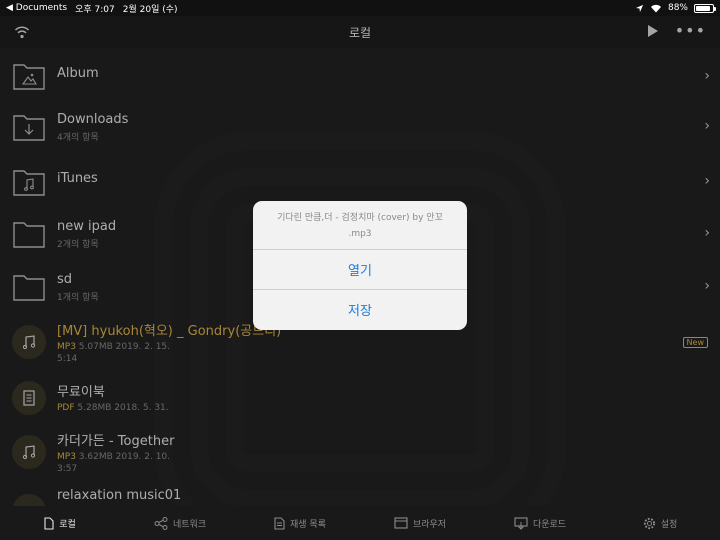  I want to click on tab-label: 설정, so click(669, 524).